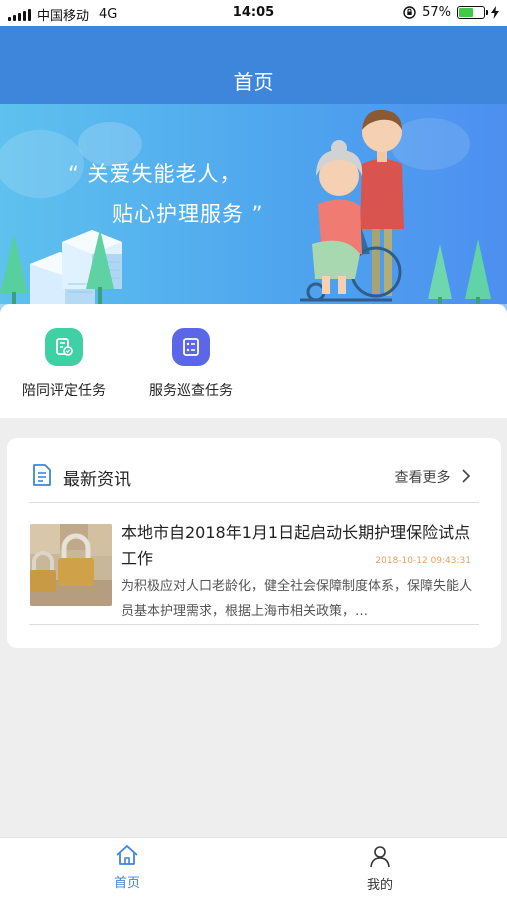 Image resolution: width=507 pixels, height=900 pixels. Describe the element at coordinates (97, 480) in the screenshot. I see `news-section-title: 最新资讯` at that location.